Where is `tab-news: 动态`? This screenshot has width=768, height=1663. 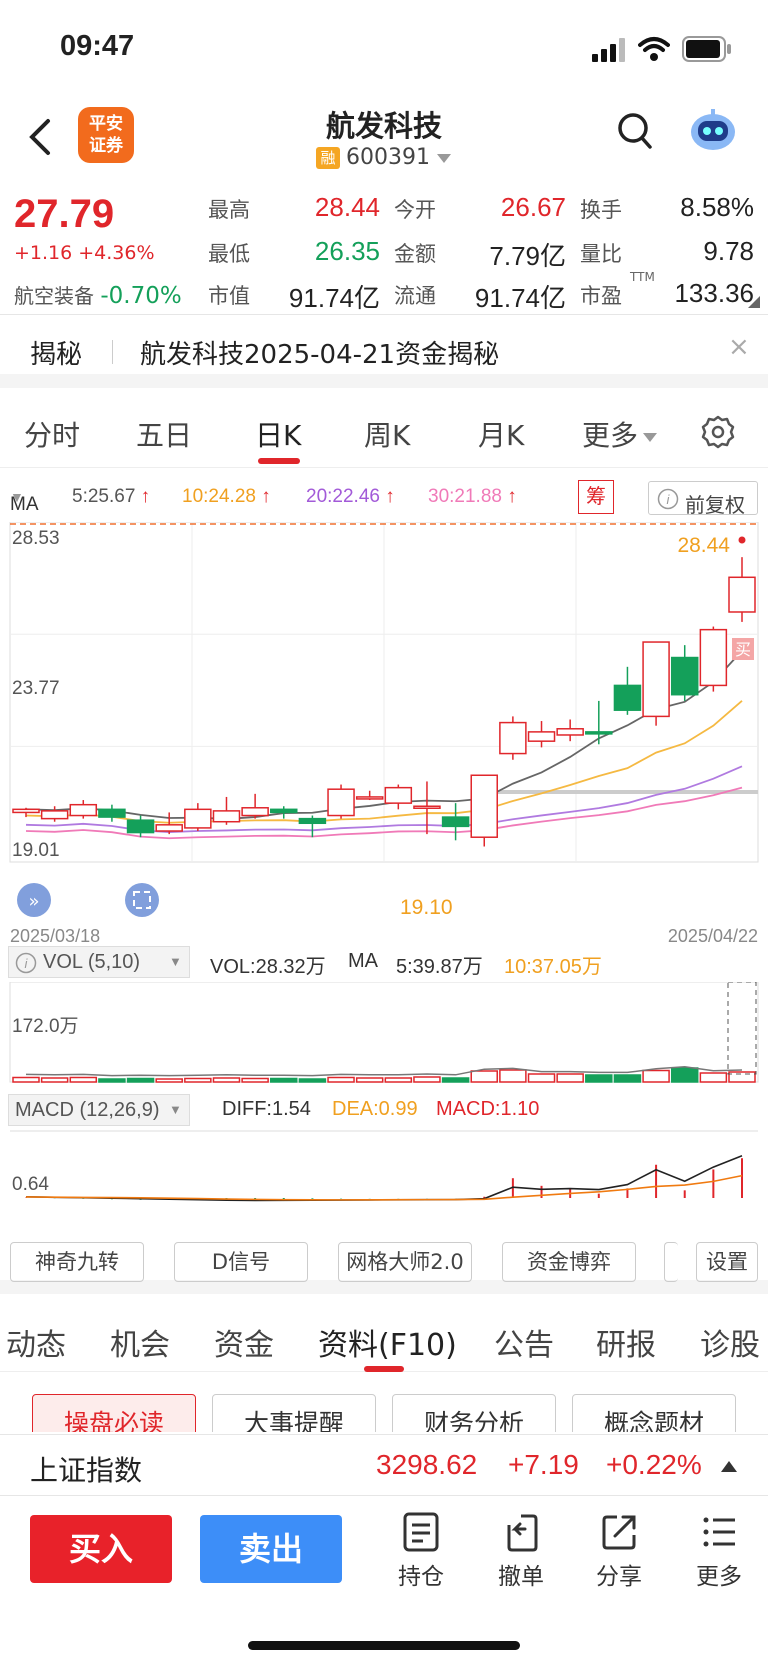
tab-news: 动态 is located at coordinates (36, 1342).